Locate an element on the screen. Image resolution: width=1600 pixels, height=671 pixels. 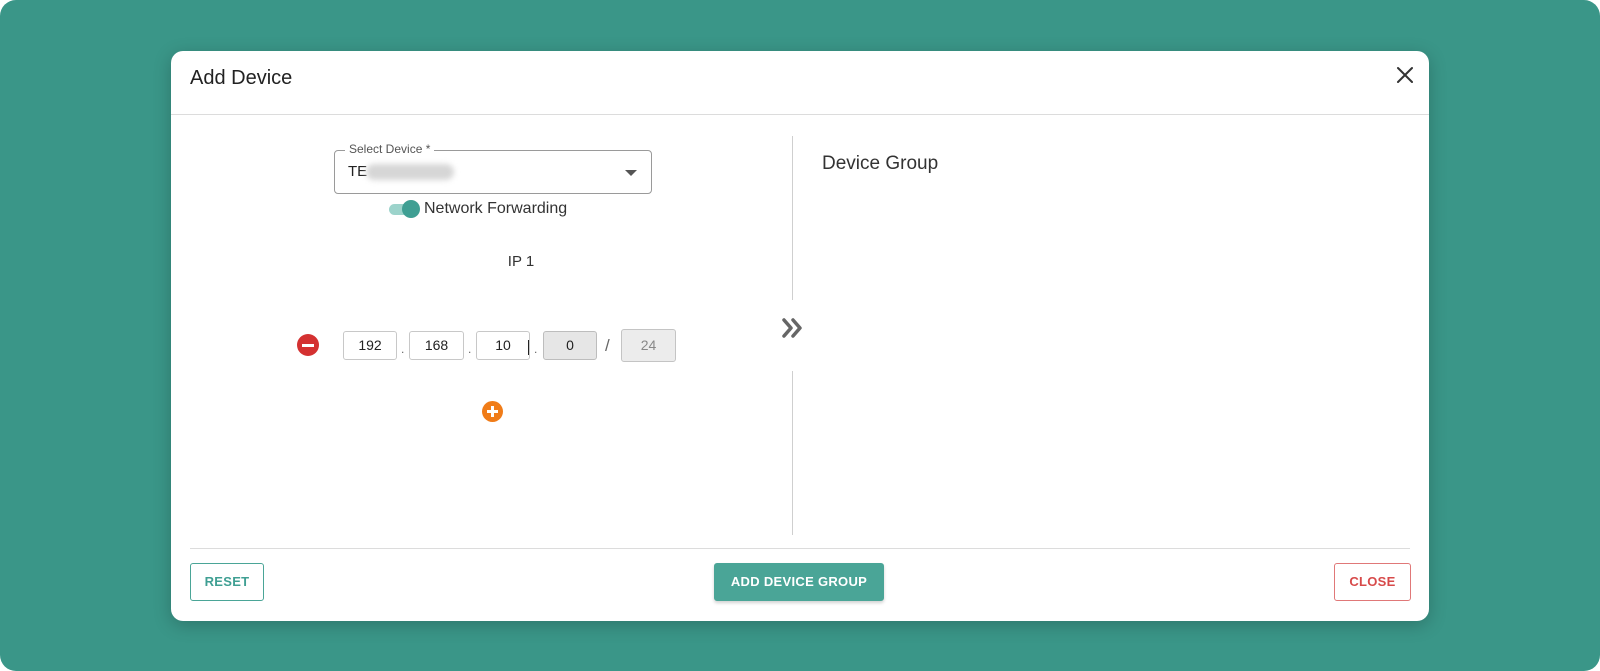
close-icon is located at coordinates (1405, 75).